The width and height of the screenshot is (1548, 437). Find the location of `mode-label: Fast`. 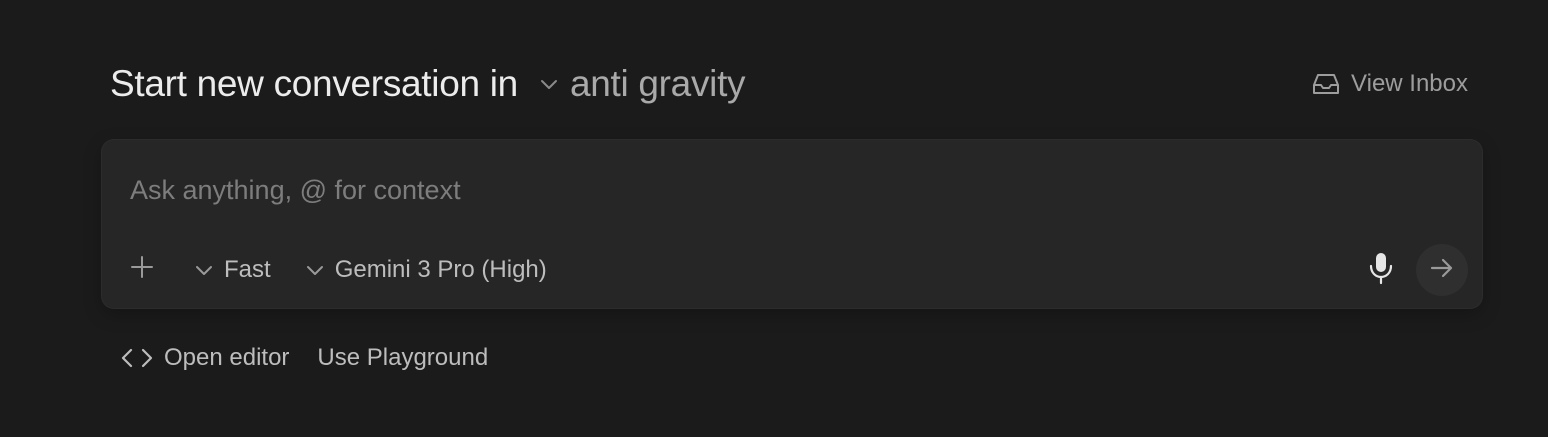

mode-label: Fast is located at coordinates (247, 269).